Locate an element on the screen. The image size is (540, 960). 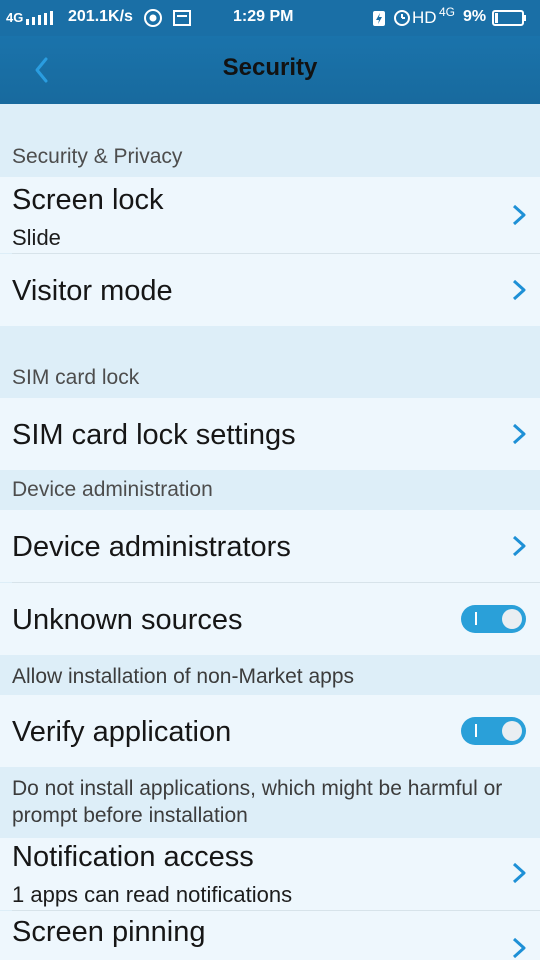
section-header-device-administration: Device administration is located at coordinates (112, 489).